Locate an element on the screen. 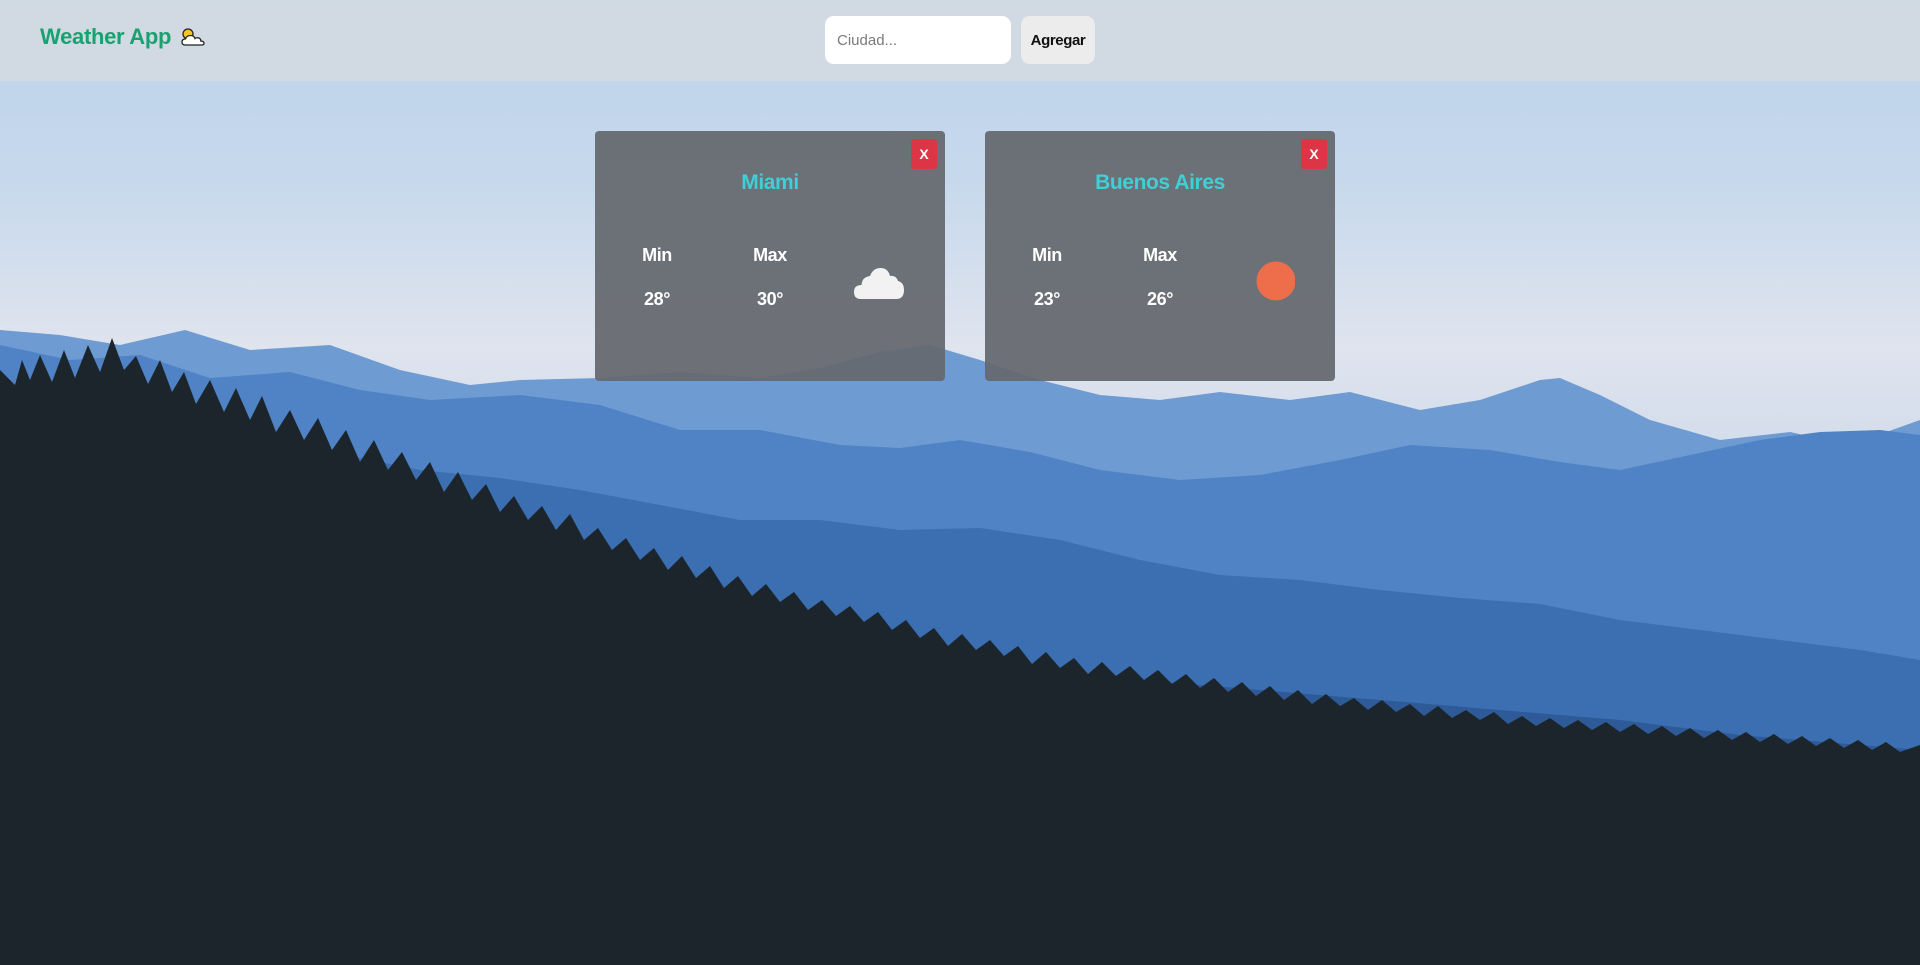 This screenshot has height=965, width=1920. navbar: Weather App Agregar is located at coordinates (960, 40).